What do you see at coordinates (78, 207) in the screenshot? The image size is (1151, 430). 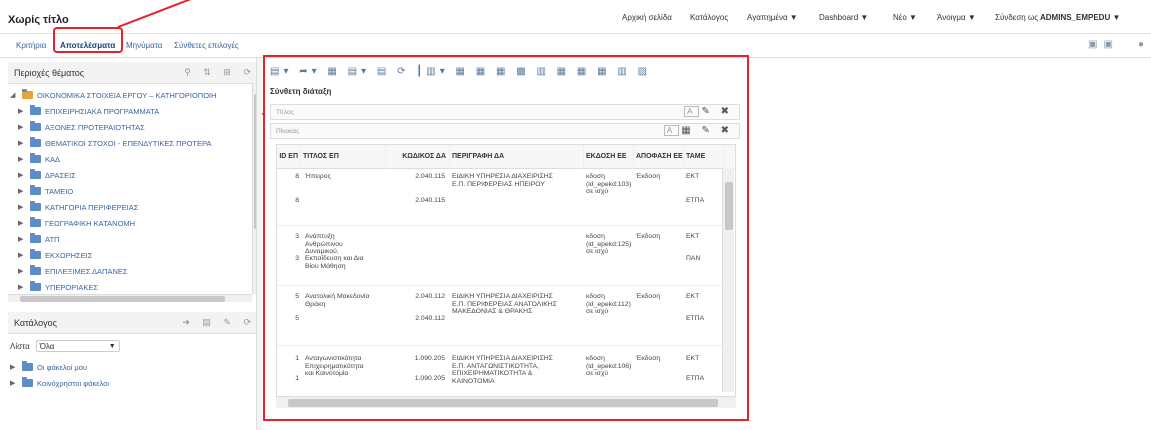 I see `tree-item: ▶ ΚΑΤΗΓΟΡΙΑ ΠΕΡΙΦΕΡΕΙΑΣ` at bounding box center [78, 207].